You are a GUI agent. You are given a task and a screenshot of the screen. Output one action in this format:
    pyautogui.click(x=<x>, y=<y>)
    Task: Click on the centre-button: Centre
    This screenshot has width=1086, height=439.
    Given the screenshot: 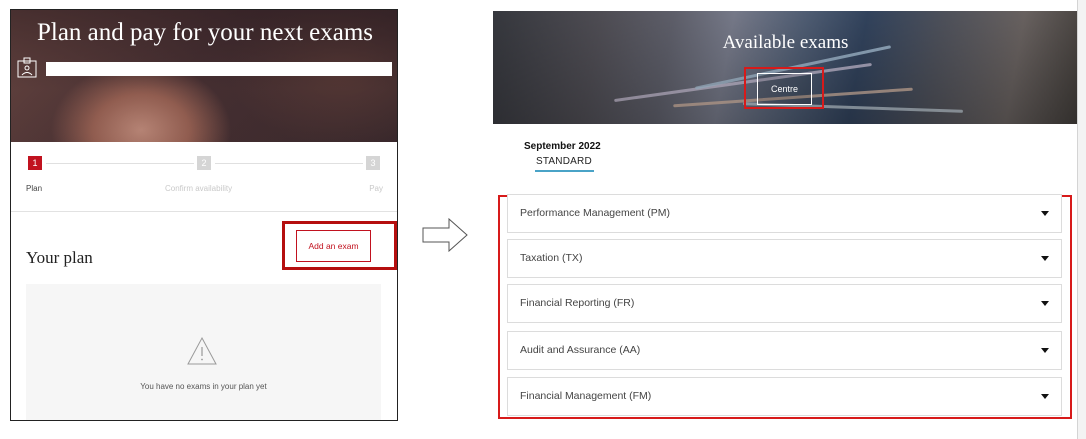 What is the action you would take?
    pyautogui.click(x=784, y=89)
    